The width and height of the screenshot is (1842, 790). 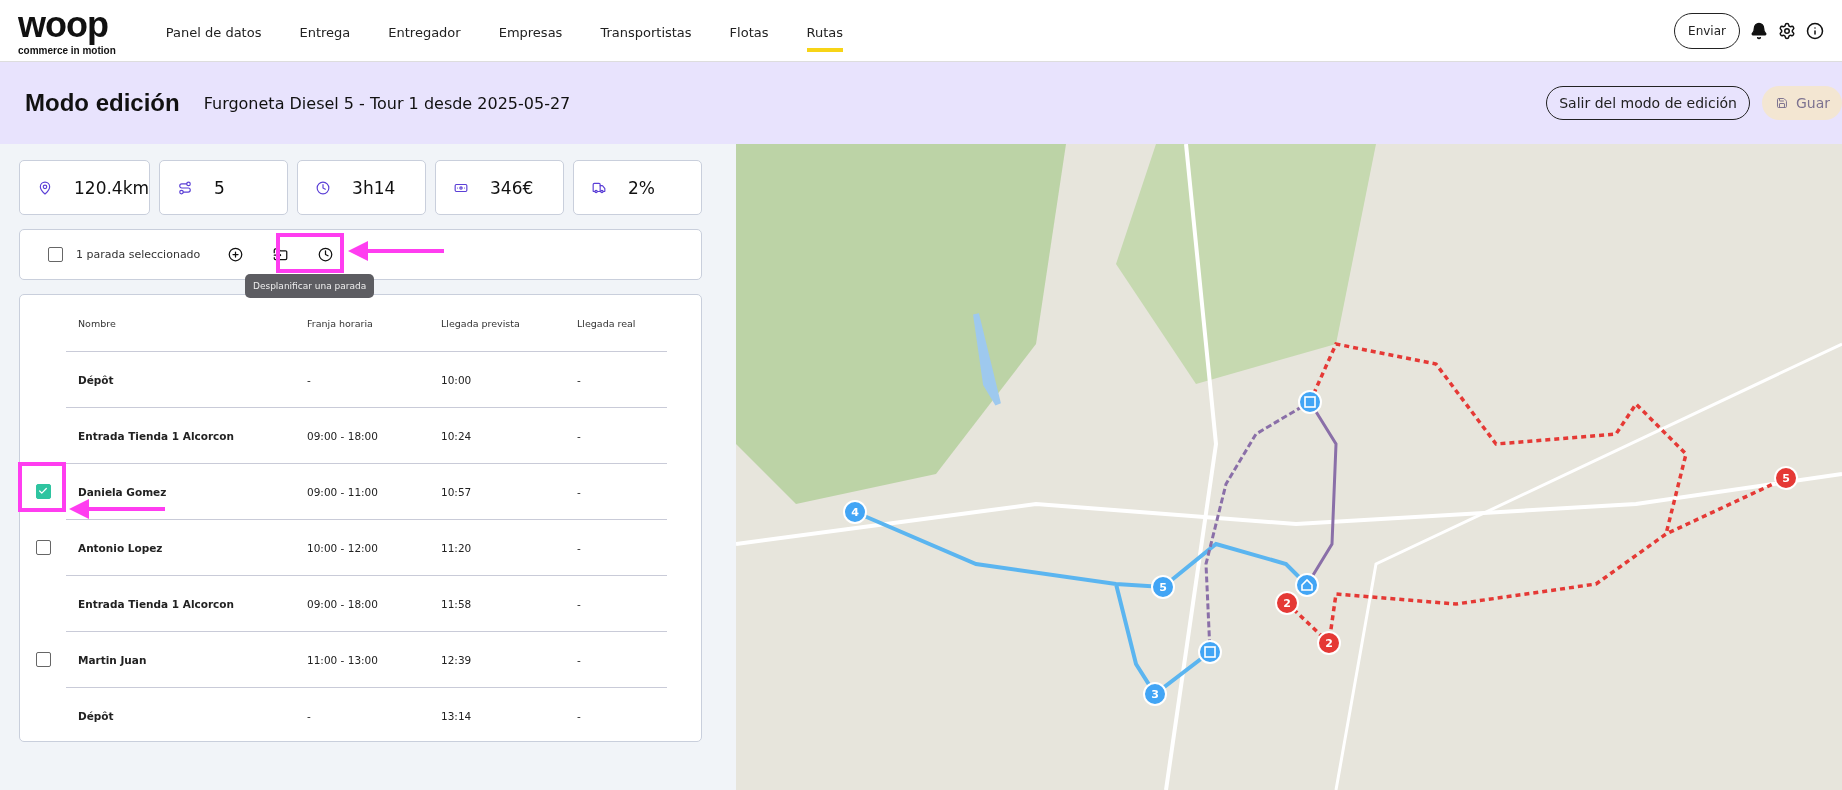 I want to click on column-header: Nombre, so click(x=97, y=323).